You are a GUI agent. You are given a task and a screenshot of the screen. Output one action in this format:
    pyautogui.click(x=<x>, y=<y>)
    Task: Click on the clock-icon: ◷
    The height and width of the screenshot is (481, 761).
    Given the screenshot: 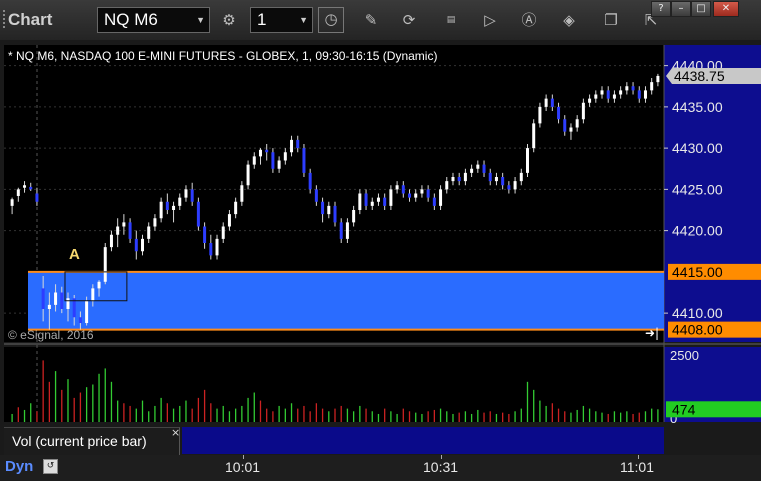 What is the action you would take?
    pyautogui.click(x=331, y=20)
    